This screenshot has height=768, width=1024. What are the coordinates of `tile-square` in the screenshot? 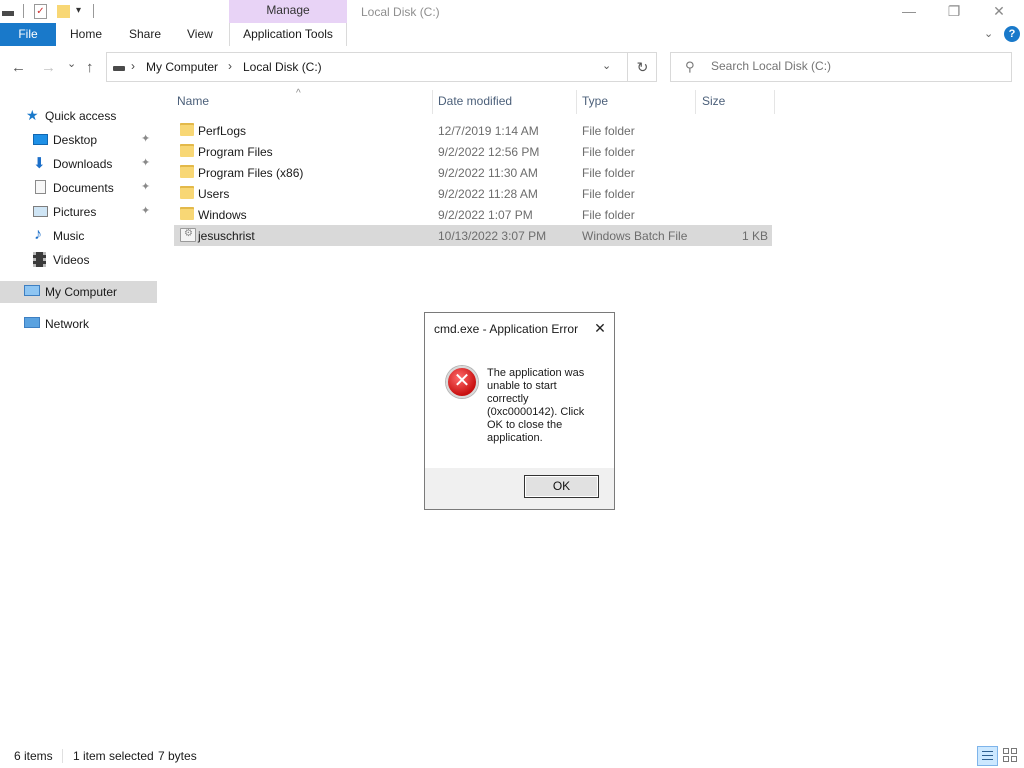 It's located at (1014, 759).